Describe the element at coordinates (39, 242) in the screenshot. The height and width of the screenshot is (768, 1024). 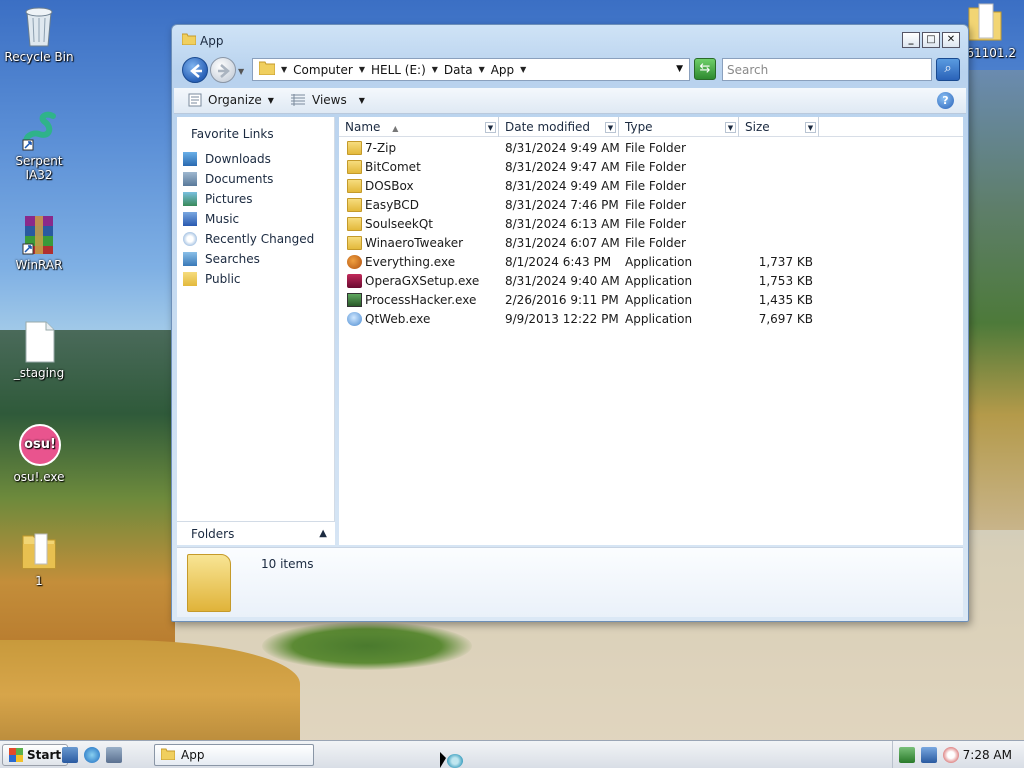
I see `desktop-icon-winrar: WinRAR` at that location.